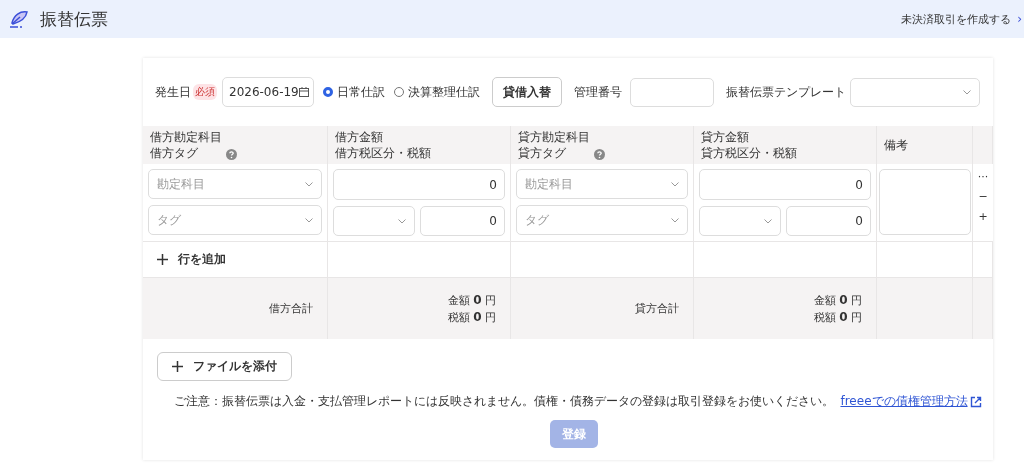  I want to click on column-title: 借方金額 借方税区分・税額, so click(383, 145).